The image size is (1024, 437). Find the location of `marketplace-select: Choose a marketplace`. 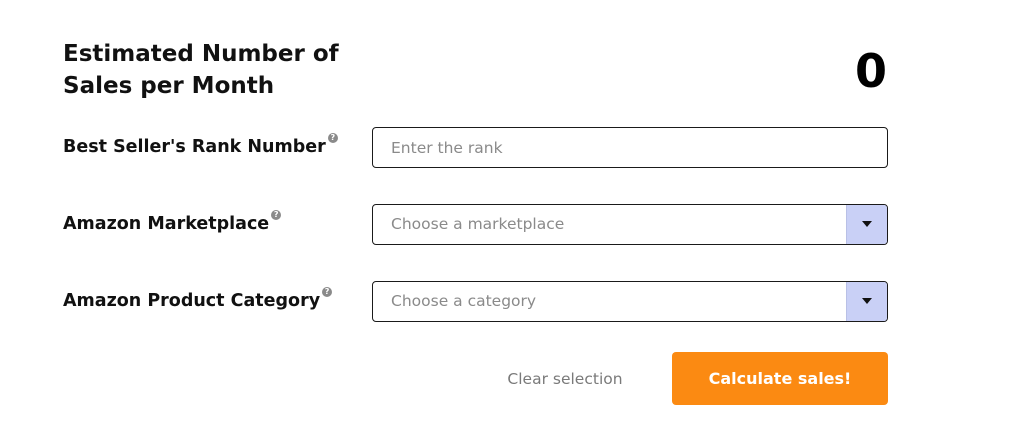

marketplace-select: Choose a marketplace is located at coordinates (630, 224).